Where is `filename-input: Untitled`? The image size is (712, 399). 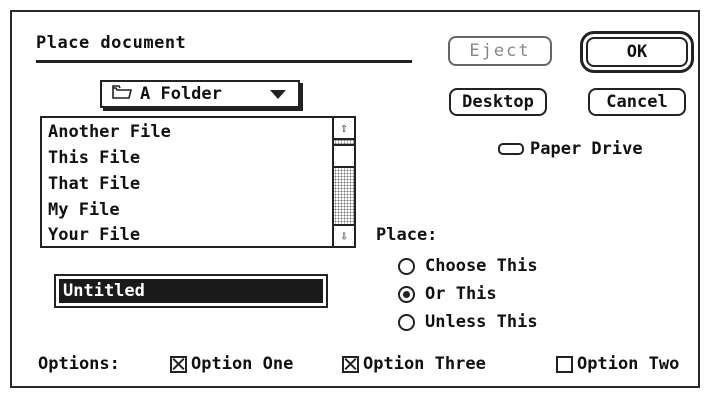 filename-input: Untitled is located at coordinates (191, 291).